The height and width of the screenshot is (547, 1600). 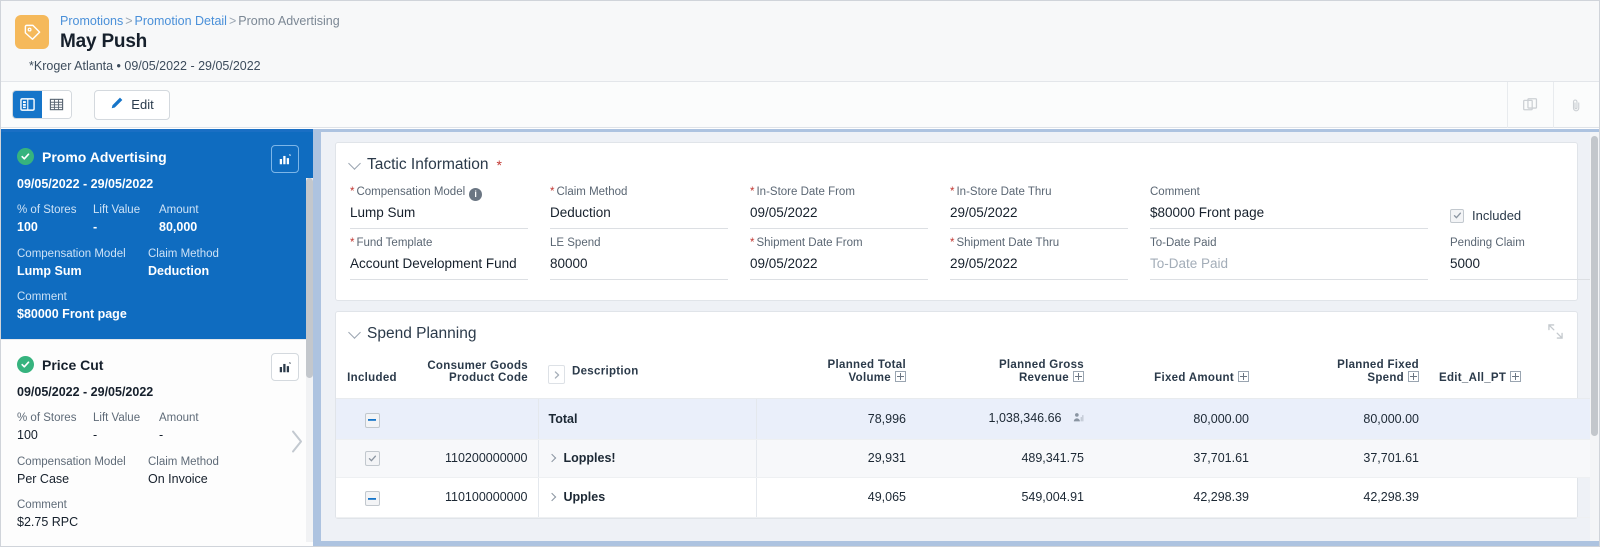 I want to click on field-label: * Shipment Date From, so click(x=806, y=243).